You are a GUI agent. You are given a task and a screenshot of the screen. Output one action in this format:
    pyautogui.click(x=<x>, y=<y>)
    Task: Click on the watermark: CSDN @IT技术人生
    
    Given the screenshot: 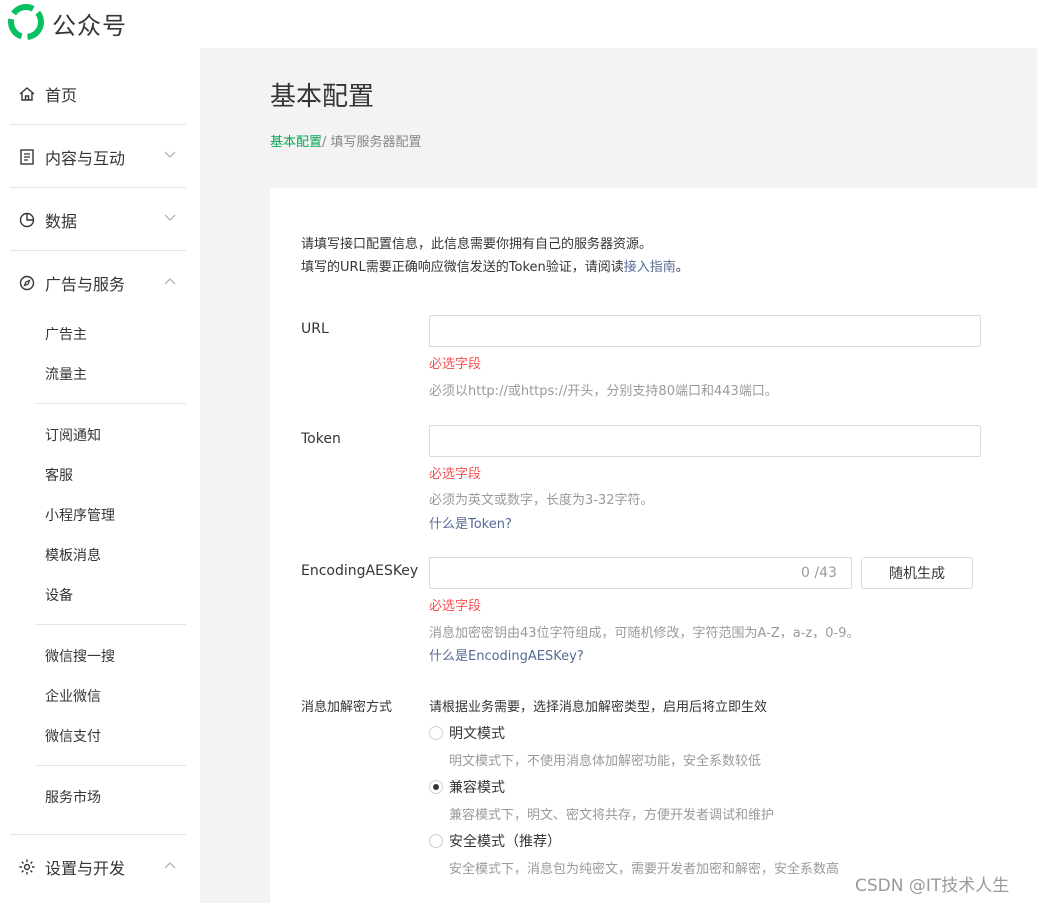 What is the action you would take?
    pyautogui.click(x=932, y=886)
    